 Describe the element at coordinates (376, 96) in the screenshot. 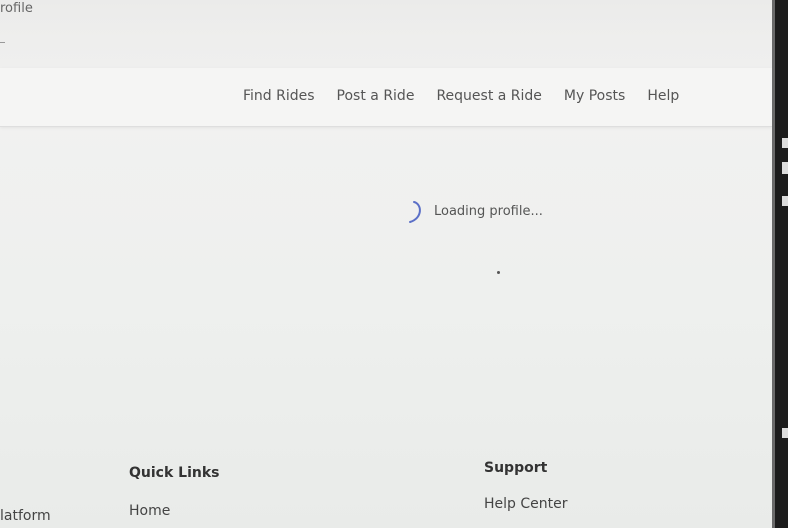

I see `nav-link-post-a-ride: Post a Ride` at that location.